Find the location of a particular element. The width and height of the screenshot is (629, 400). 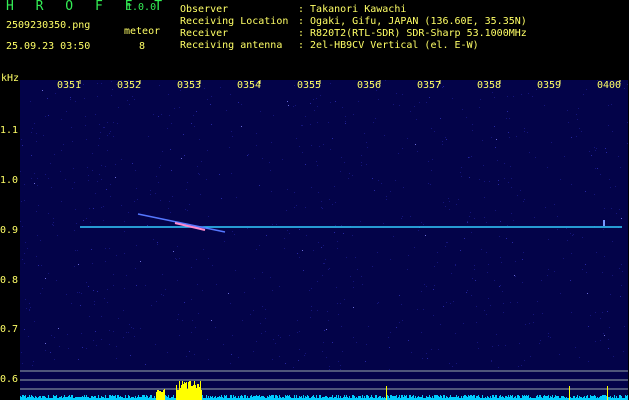

y-tick-label: 0.6 is located at coordinates (9, 379).